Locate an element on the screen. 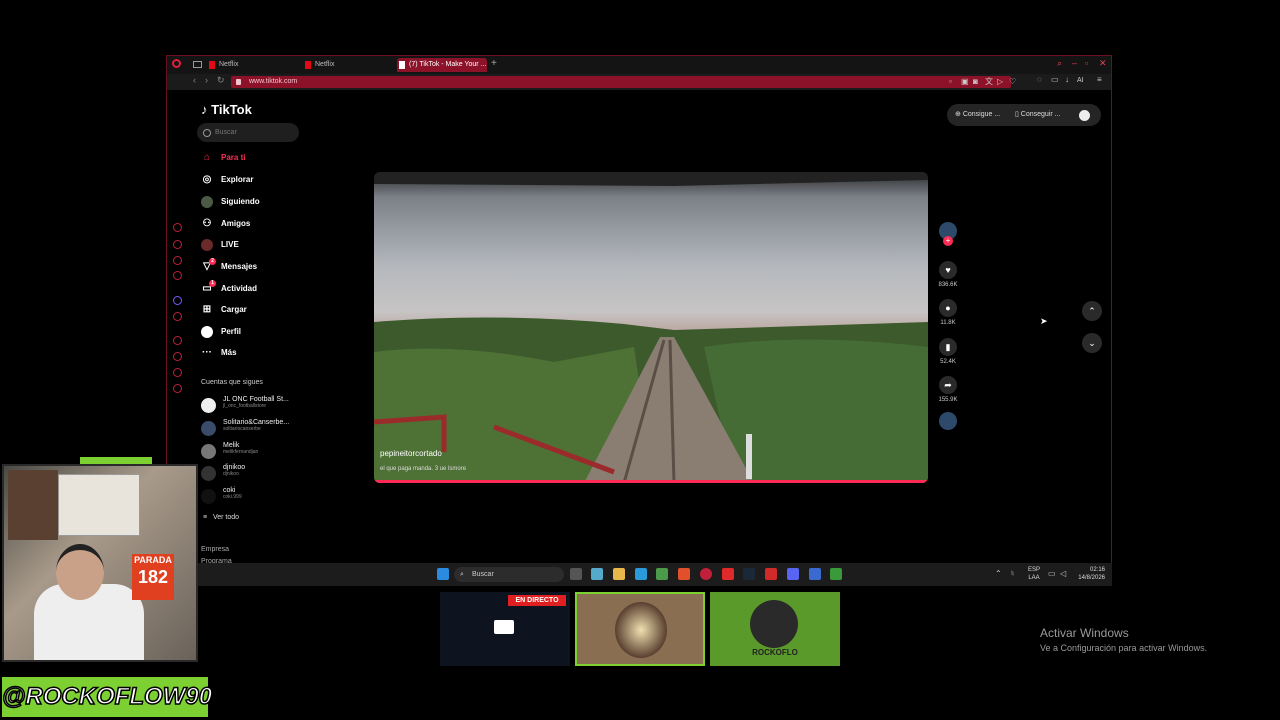  nav-mensajes: ▽ 2 Mensajes is located at coordinates (229, 266).